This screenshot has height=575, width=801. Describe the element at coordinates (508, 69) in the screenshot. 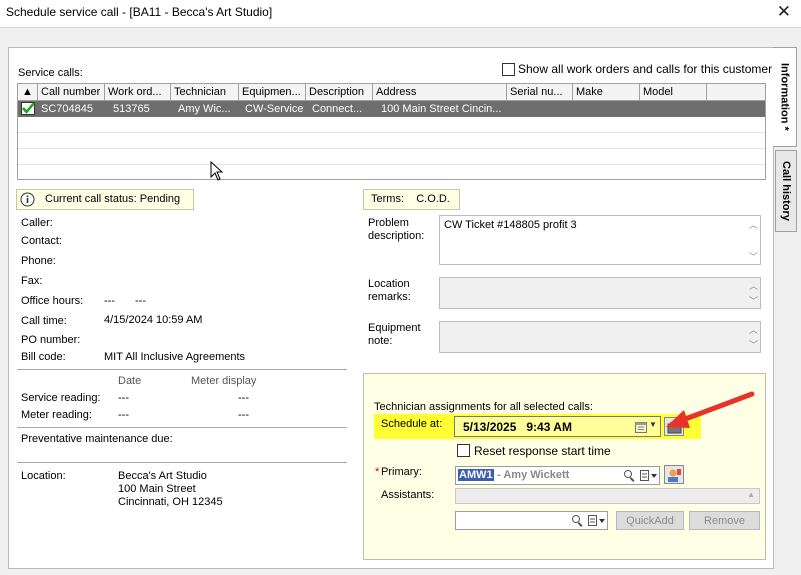

I see `show-all-checkbox` at that location.